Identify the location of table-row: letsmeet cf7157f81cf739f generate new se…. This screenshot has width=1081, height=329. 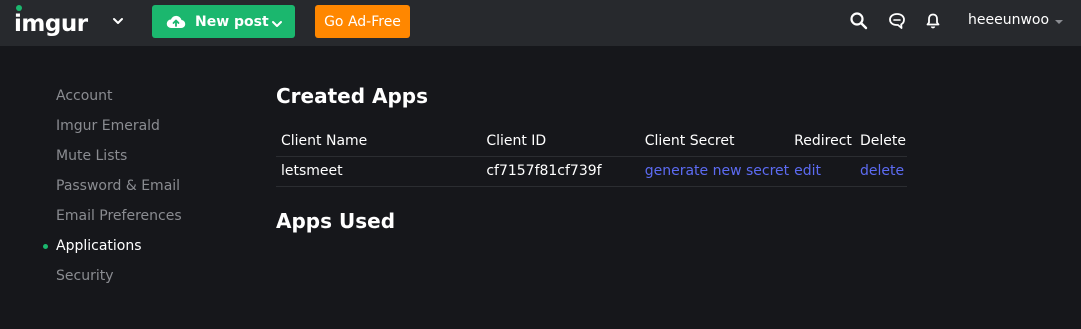
(591, 171).